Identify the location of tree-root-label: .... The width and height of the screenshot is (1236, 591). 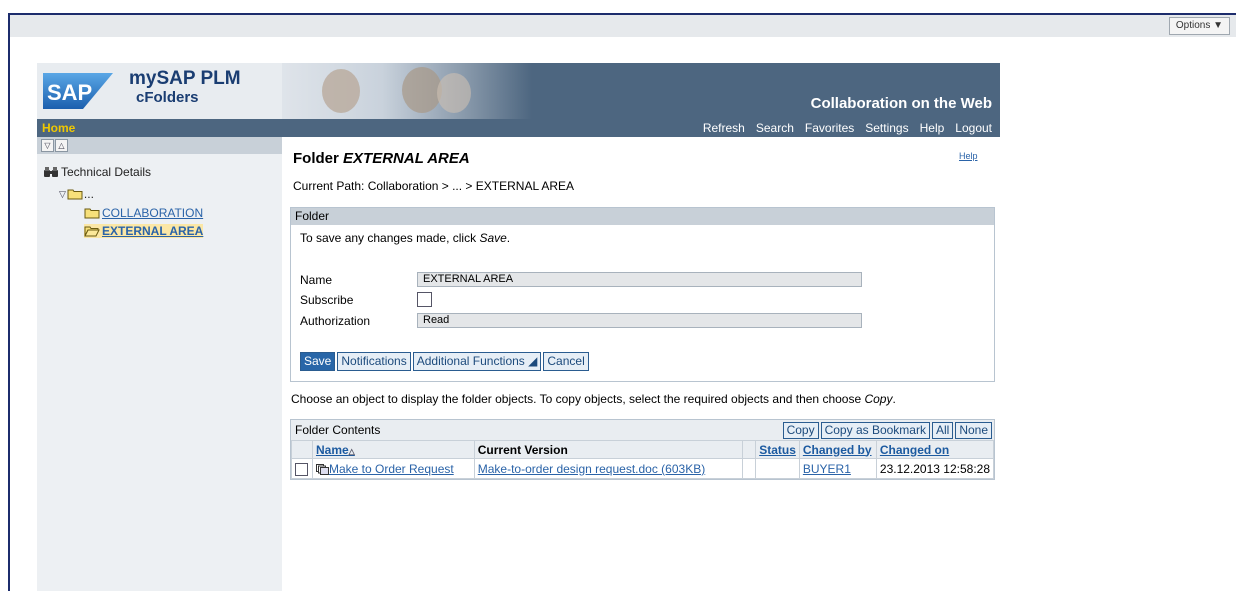
(88, 194).